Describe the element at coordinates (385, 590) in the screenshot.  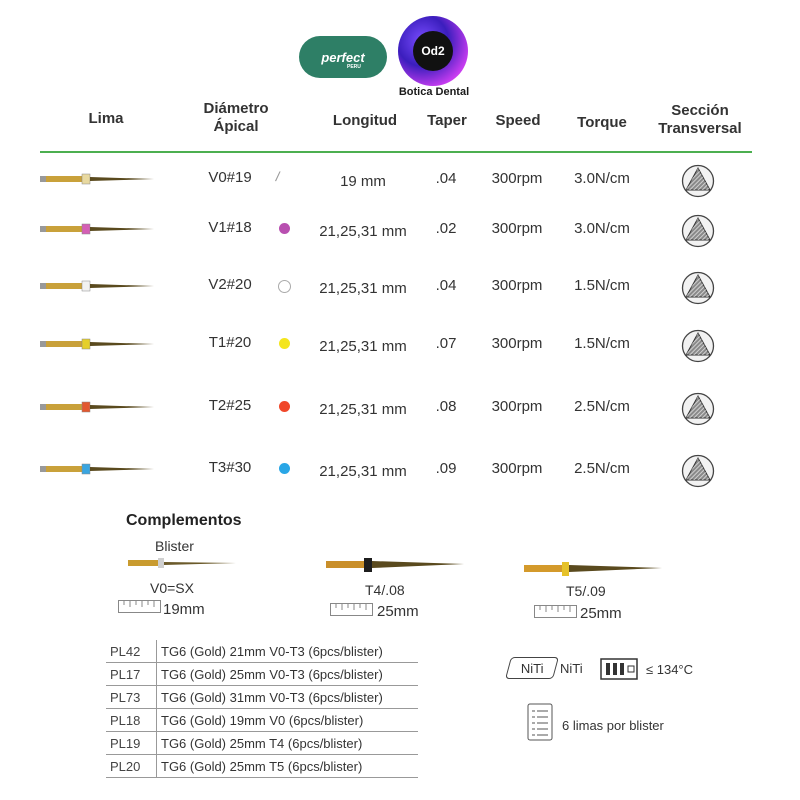
I see `comp-item-name: T4/.08` at that location.